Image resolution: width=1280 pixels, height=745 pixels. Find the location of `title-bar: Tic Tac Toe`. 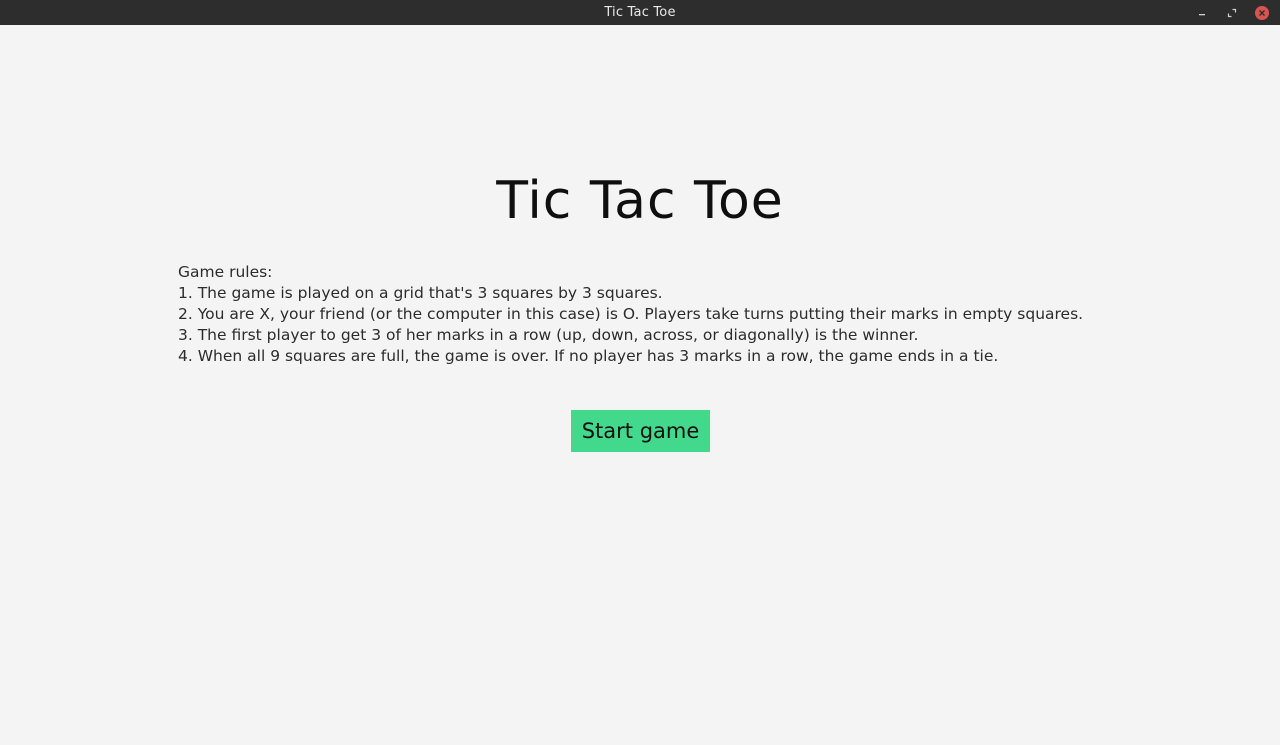

title-bar: Tic Tac Toe is located at coordinates (640, 12).